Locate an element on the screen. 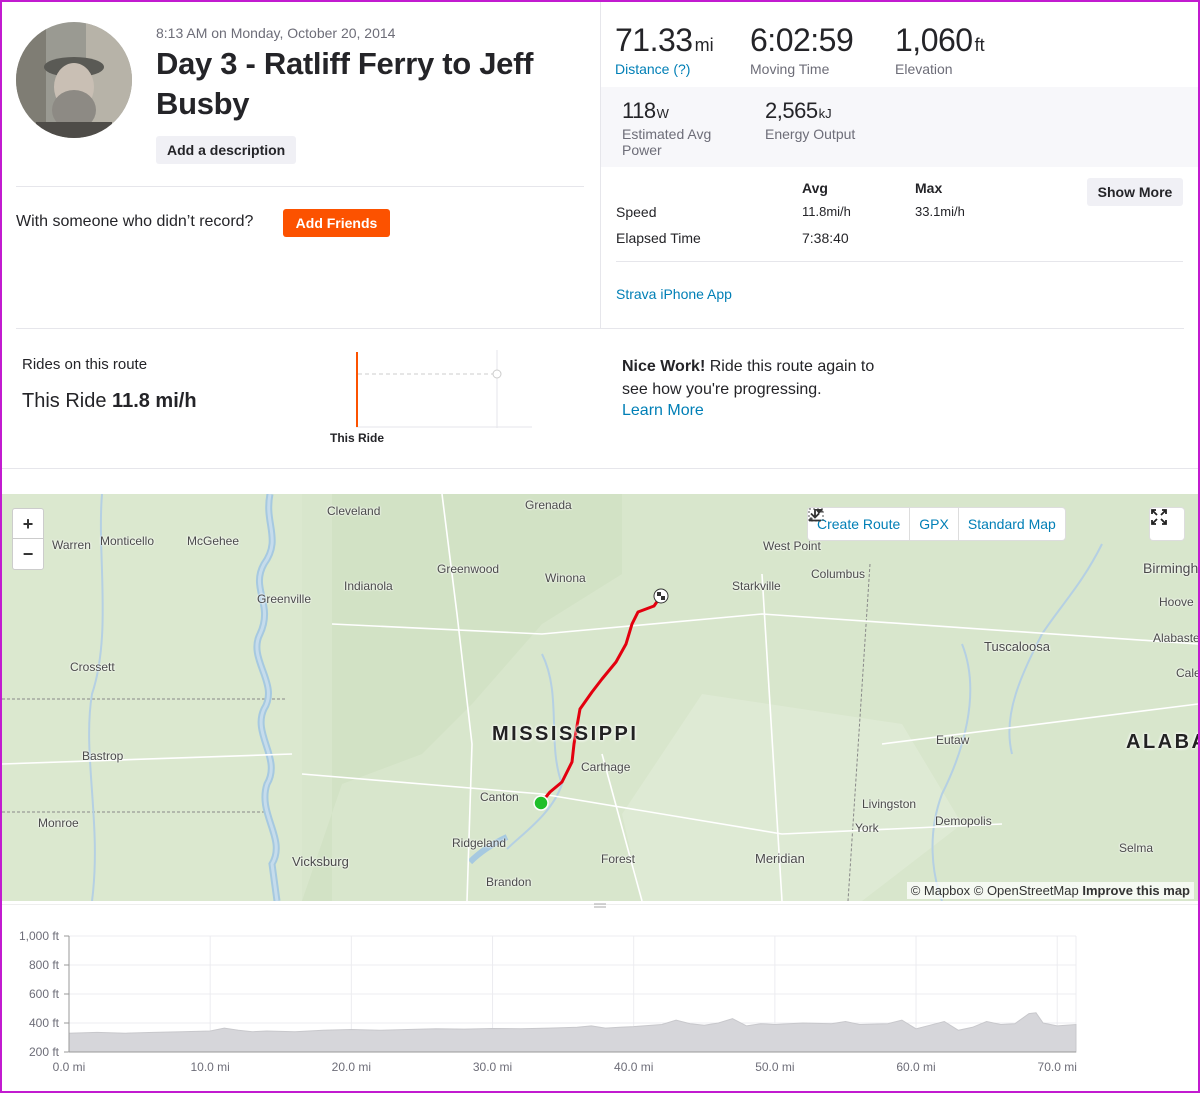  standard-map-dropdown: Standard Map is located at coordinates (940, 524).